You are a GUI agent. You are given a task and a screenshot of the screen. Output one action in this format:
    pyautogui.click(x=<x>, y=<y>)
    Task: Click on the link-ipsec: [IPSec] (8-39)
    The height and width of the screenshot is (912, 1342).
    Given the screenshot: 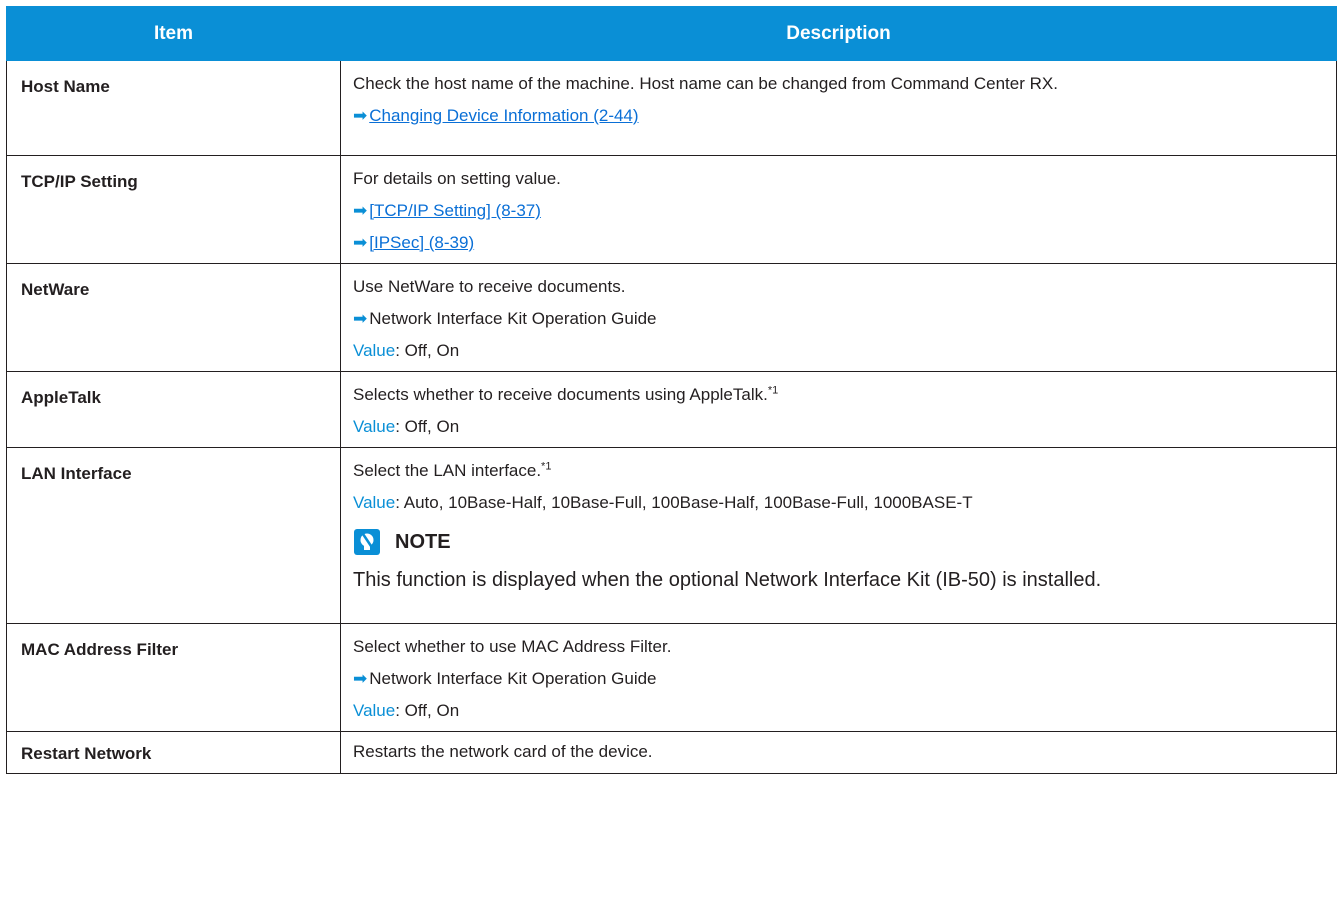 What is the action you would take?
    pyautogui.click(x=421, y=242)
    